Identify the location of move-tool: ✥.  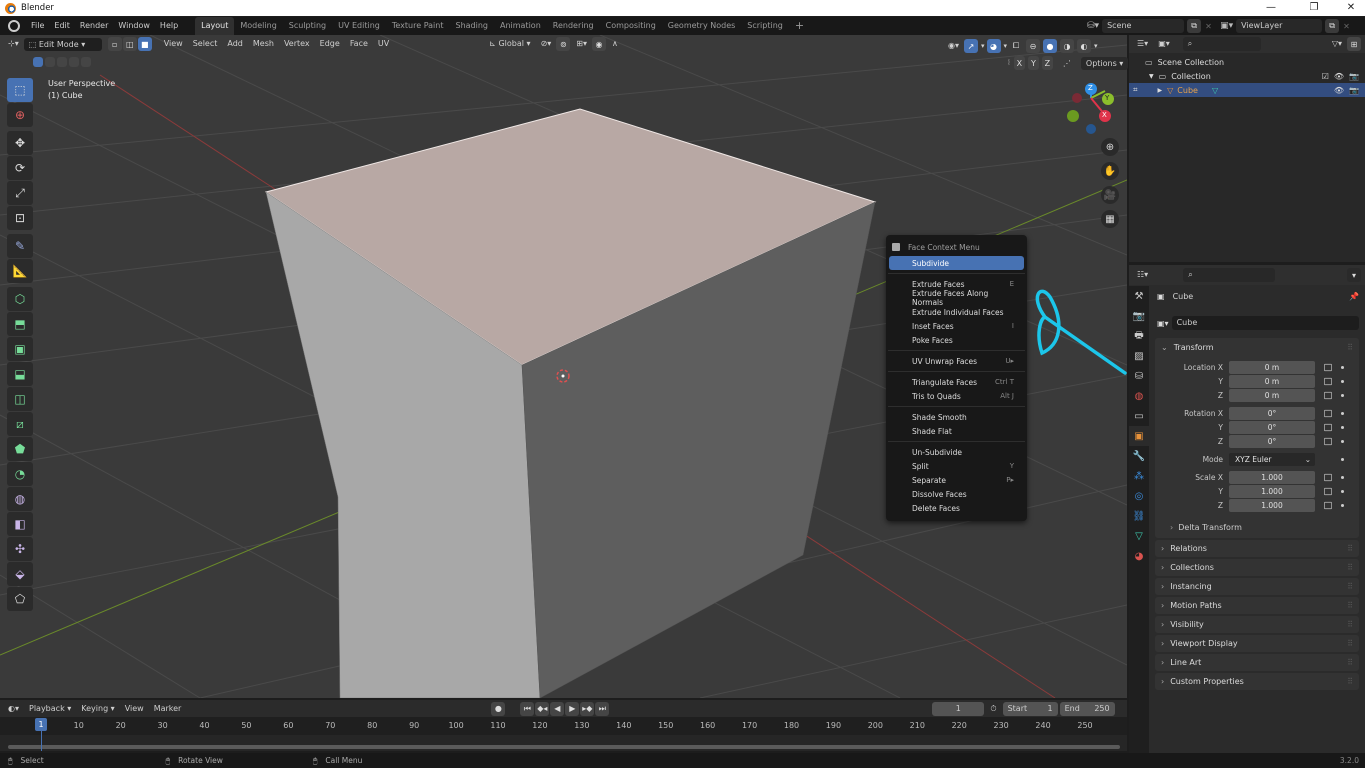
(20, 143).